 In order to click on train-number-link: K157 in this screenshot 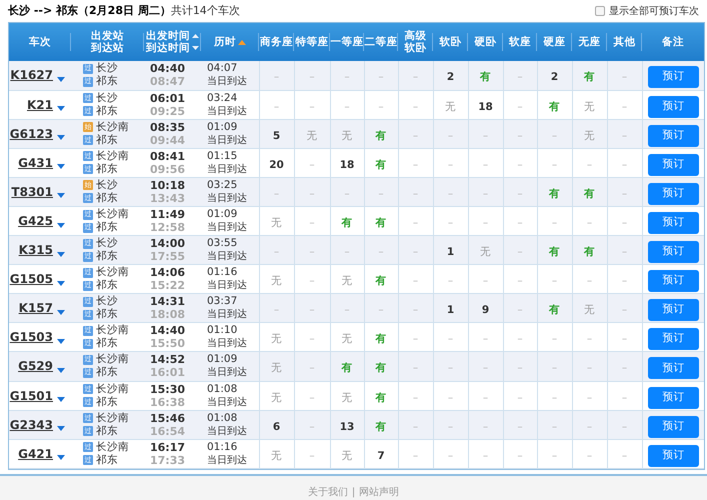, I will do `click(35, 308)`.